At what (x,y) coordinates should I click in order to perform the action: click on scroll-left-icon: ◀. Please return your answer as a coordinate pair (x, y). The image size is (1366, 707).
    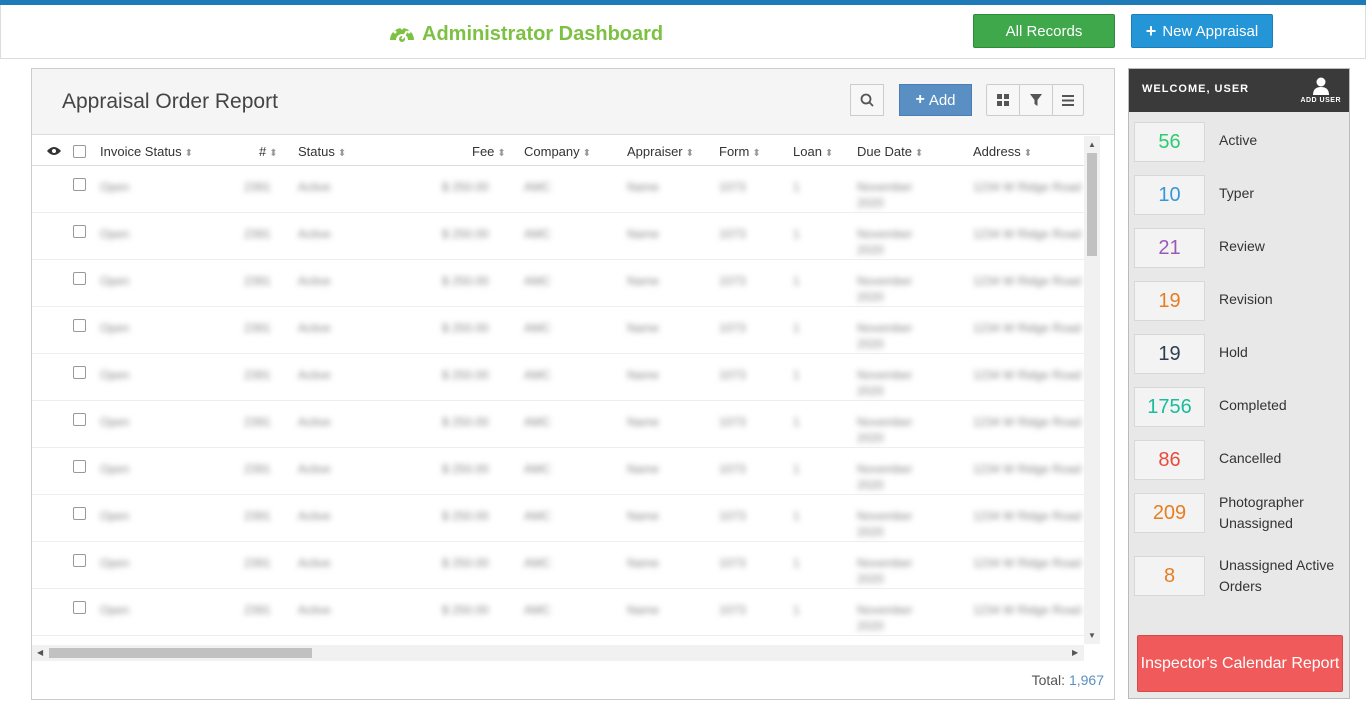
    Looking at the image, I should click on (40, 652).